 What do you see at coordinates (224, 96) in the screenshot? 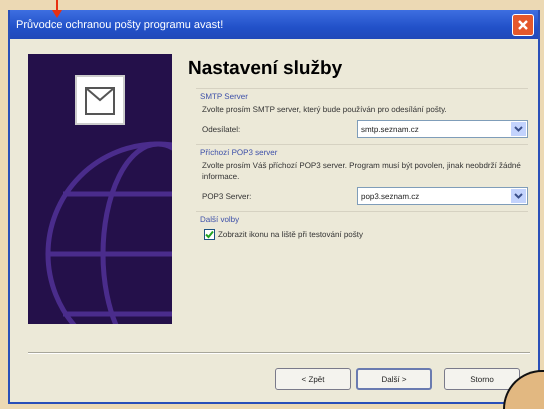
I see `group-title: SMTP Server` at bounding box center [224, 96].